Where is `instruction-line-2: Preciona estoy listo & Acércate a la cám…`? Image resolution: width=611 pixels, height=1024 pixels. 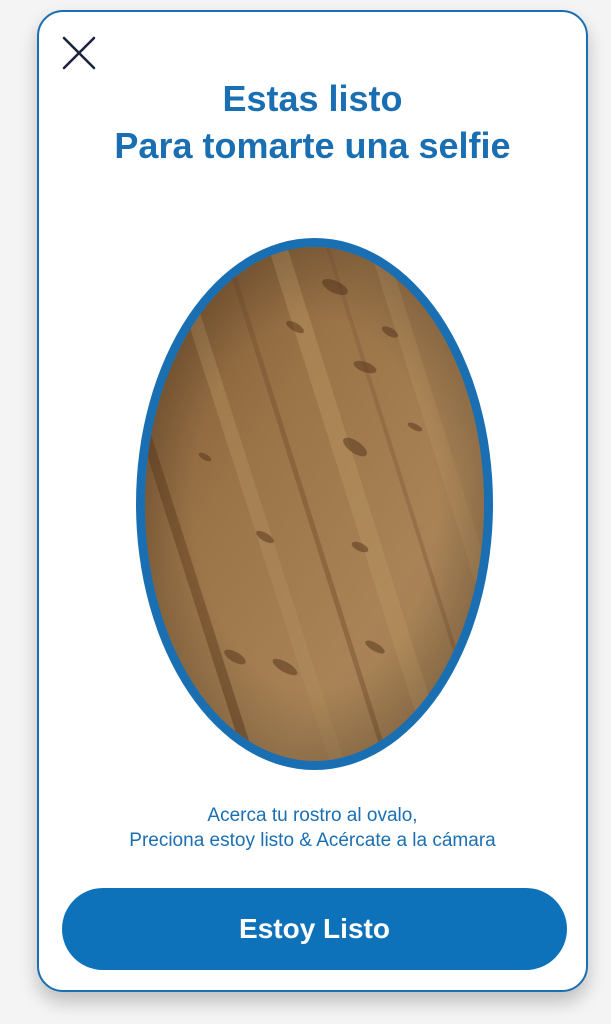
instruction-line-2: Preciona estoy listo & Acércate a la cám… is located at coordinates (312, 840).